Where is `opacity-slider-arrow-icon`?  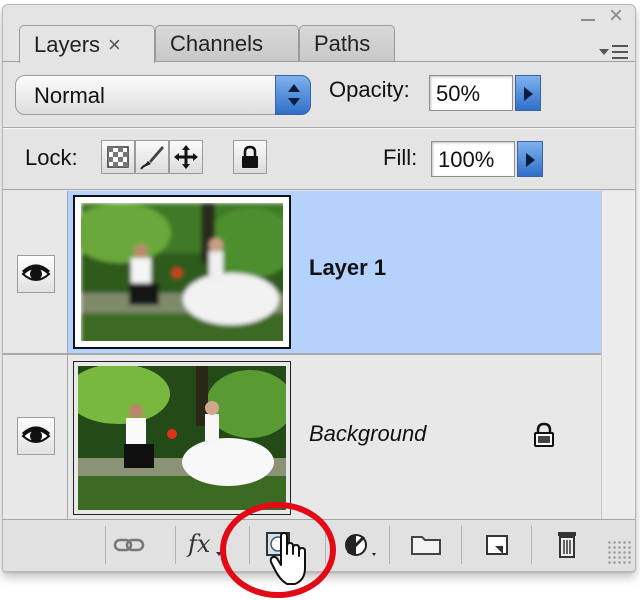
opacity-slider-arrow-icon is located at coordinates (528, 93).